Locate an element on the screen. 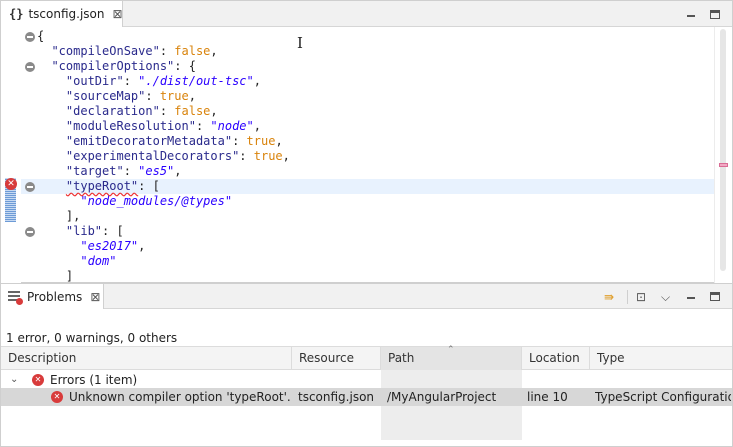  code-token: { is located at coordinates (41, 36).